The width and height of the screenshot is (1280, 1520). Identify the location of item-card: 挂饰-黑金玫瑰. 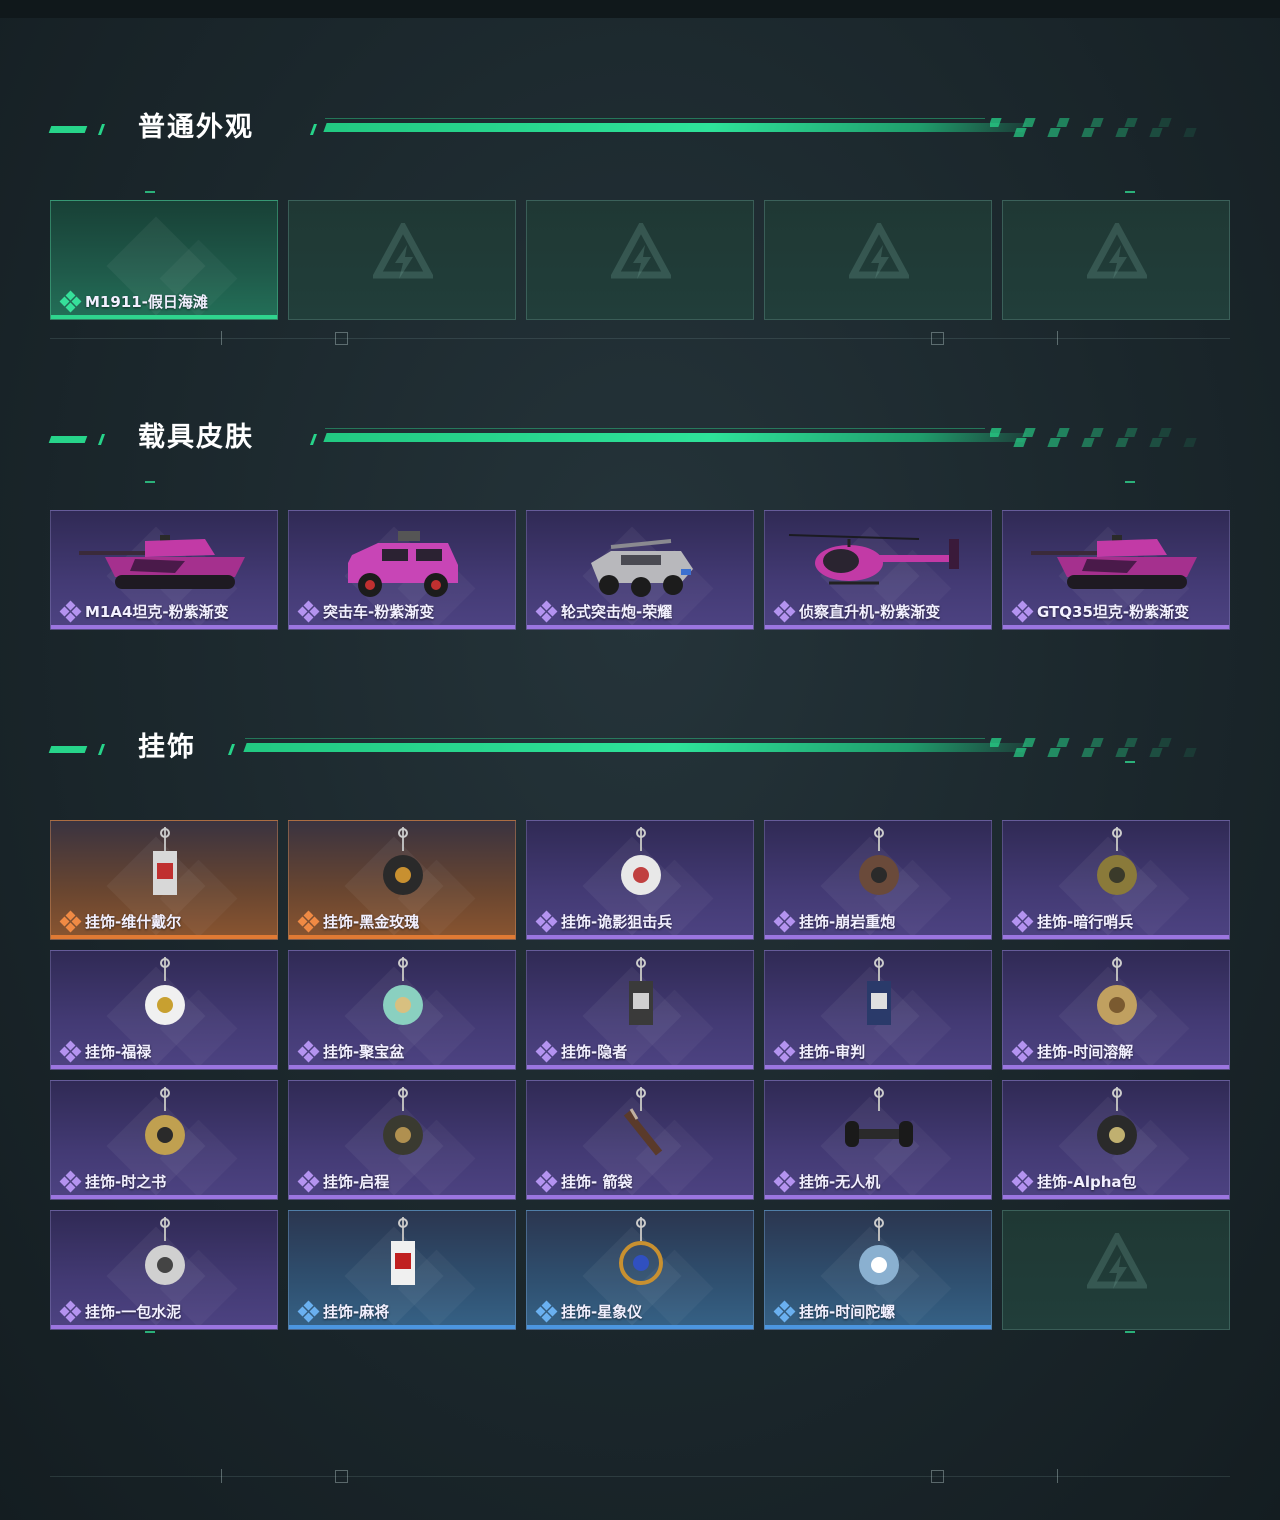
(402, 880).